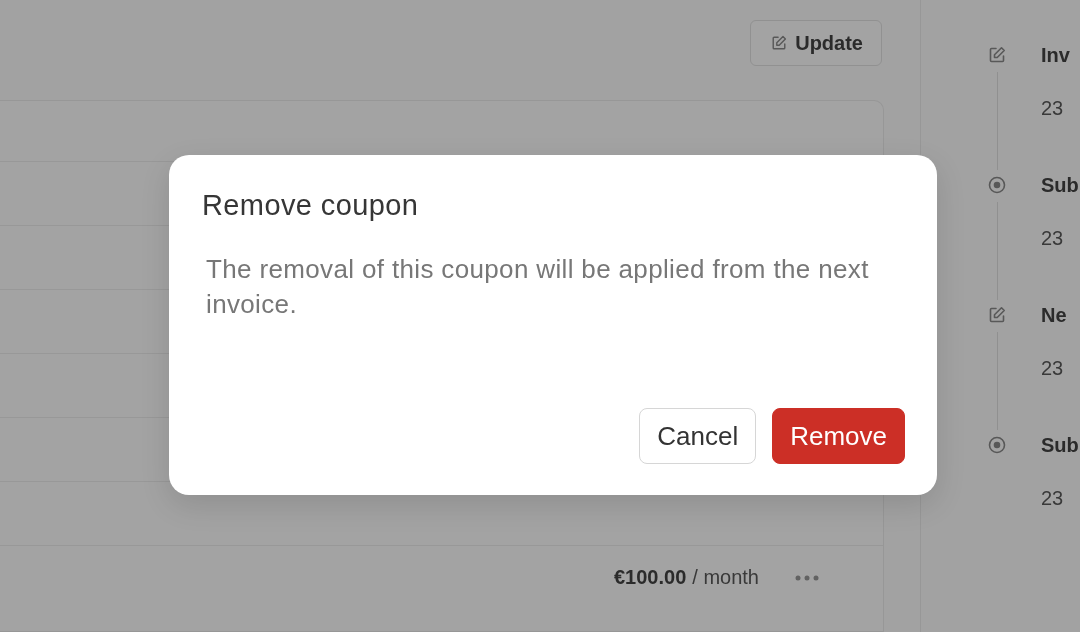 This screenshot has height=632, width=1080. Describe the element at coordinates (537, 287) in the screenshot. I see `dialog-message: The removal of this coupon will be applied from the next invoice.` at that location.